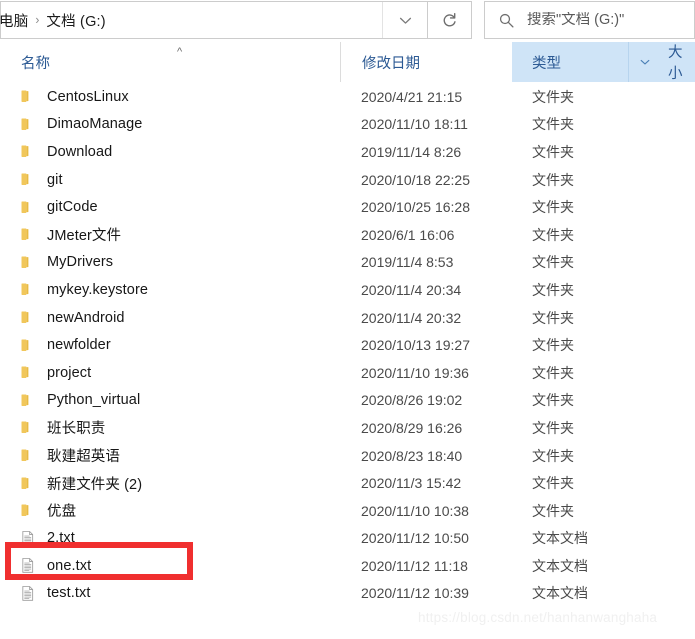 The height and width of the screenshot is (639, 695). I want to click on file-list-row: one.txt 2020/11/12 11:18 文本文档, so click(347, 566).